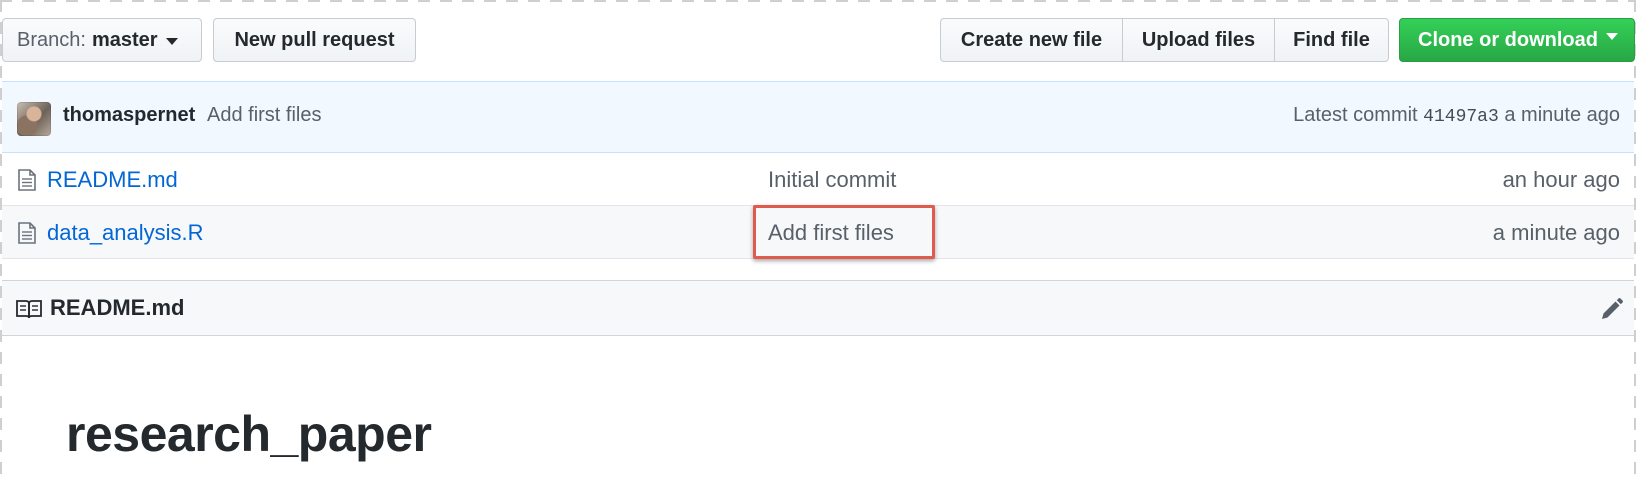  What do you see at coordinates (264, 115) in the screenshot?
I see `commit-message-link: Add first files` at bounding box center [264, 115].